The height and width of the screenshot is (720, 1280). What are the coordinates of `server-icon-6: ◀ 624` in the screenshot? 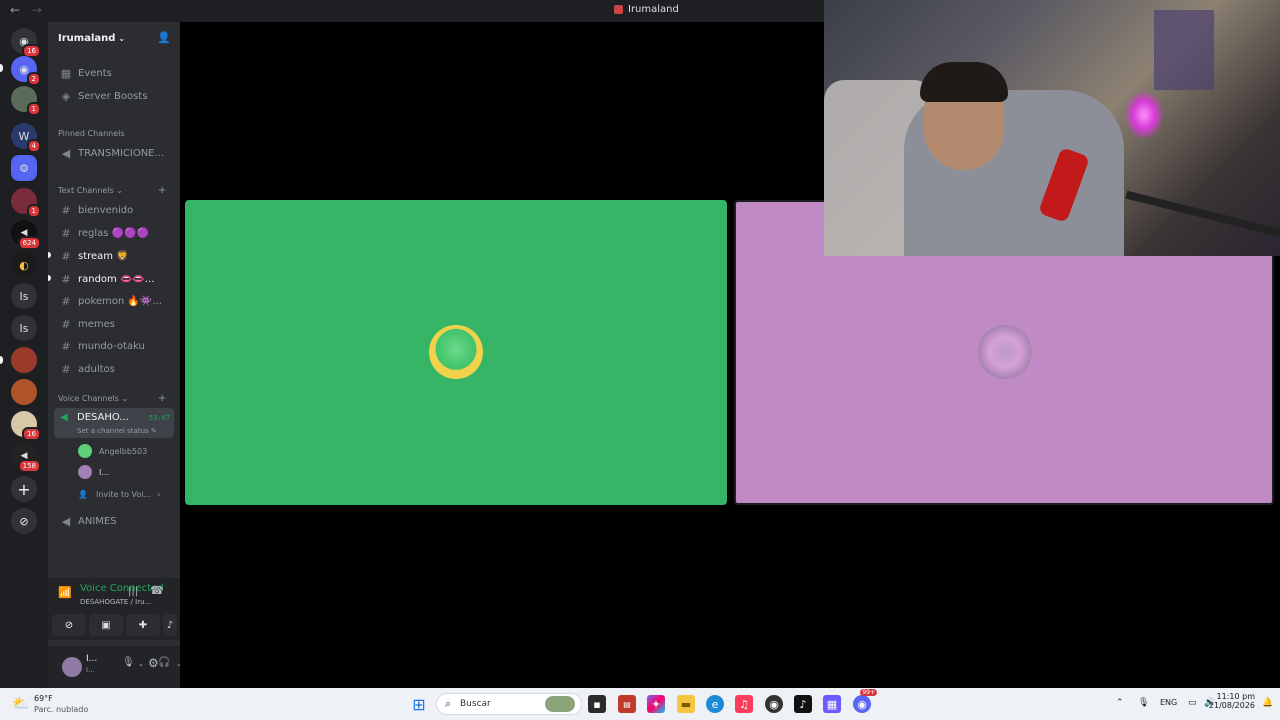 It's located at (26, 235).